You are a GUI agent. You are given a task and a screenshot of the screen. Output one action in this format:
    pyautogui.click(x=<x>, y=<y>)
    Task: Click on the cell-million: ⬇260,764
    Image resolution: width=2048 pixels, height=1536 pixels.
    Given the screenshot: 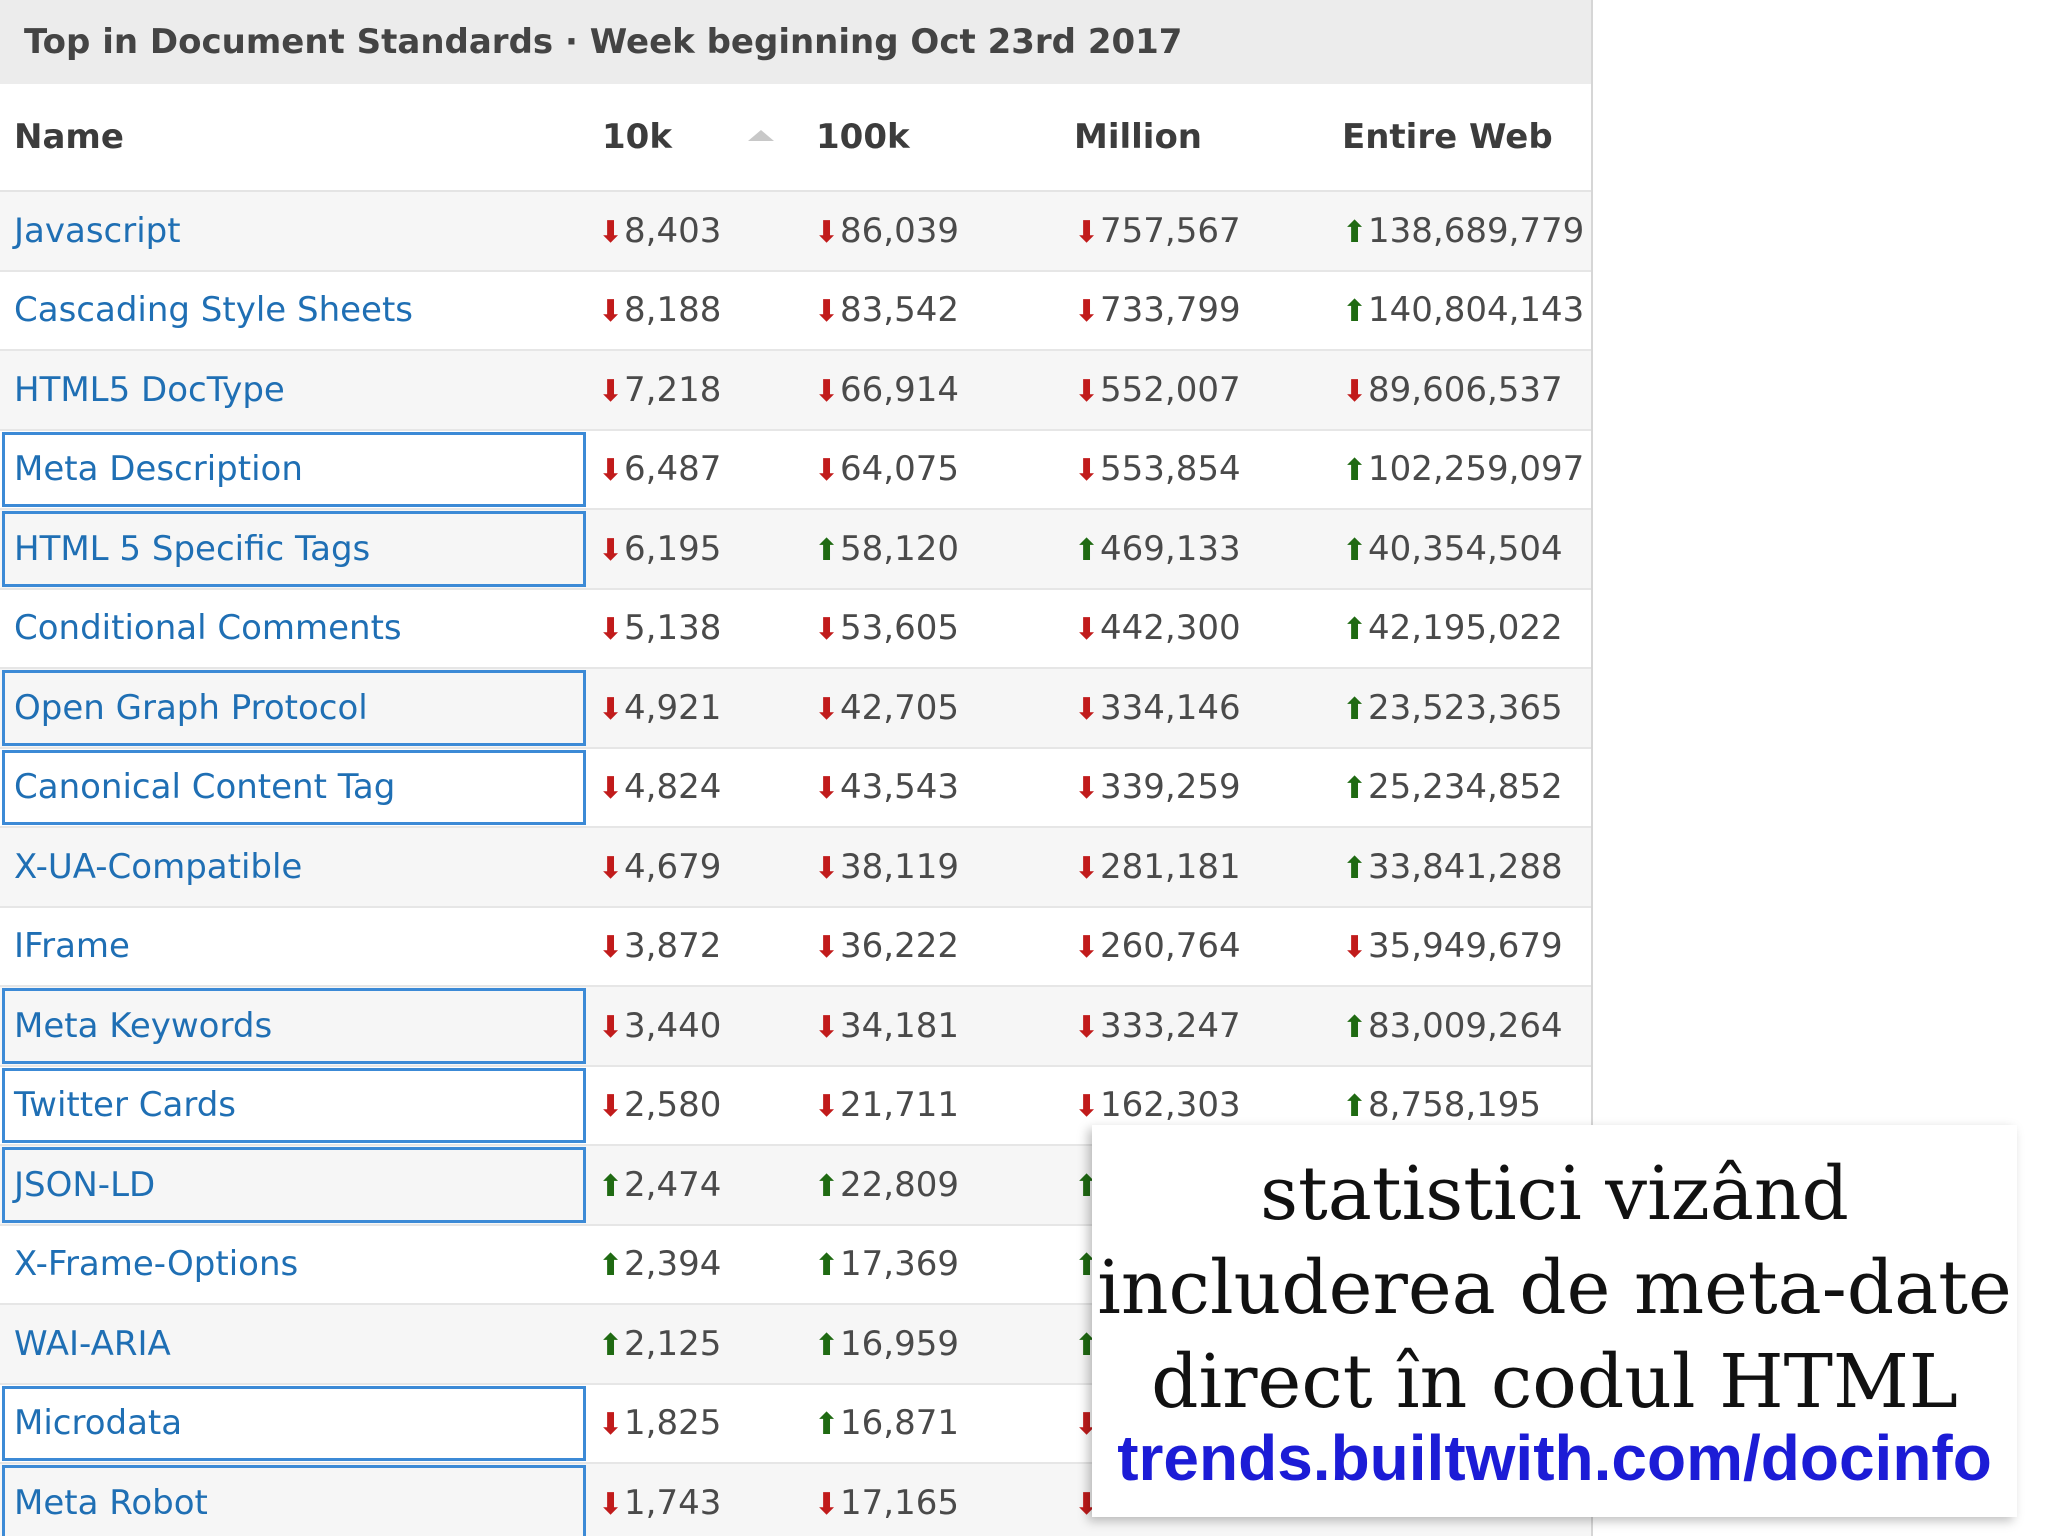 What is the action you would take?
    pyautogui.click(x=1179, y=946)
    